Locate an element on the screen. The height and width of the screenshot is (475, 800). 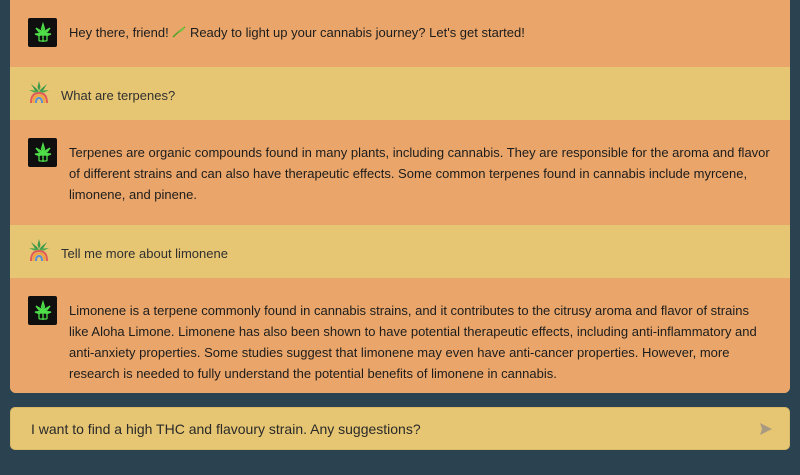
send-icon is located at coordinates (766, 429).